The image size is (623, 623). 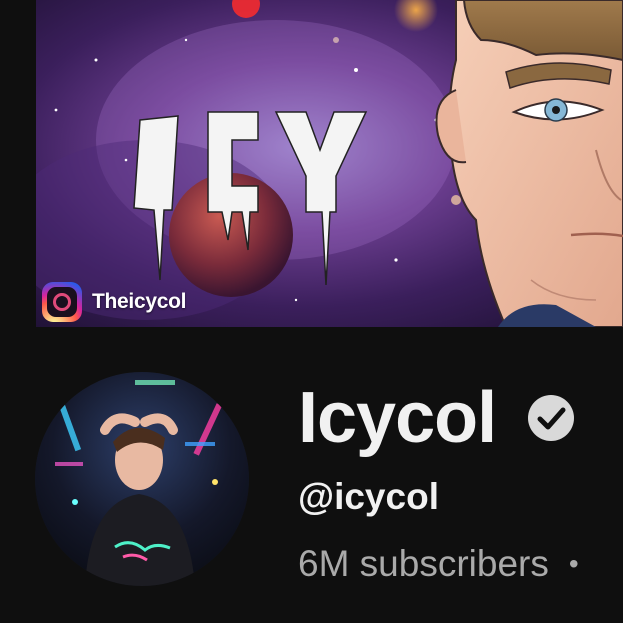 I want to click on channel-title-row: Icycol, so click(x=436, y=418).